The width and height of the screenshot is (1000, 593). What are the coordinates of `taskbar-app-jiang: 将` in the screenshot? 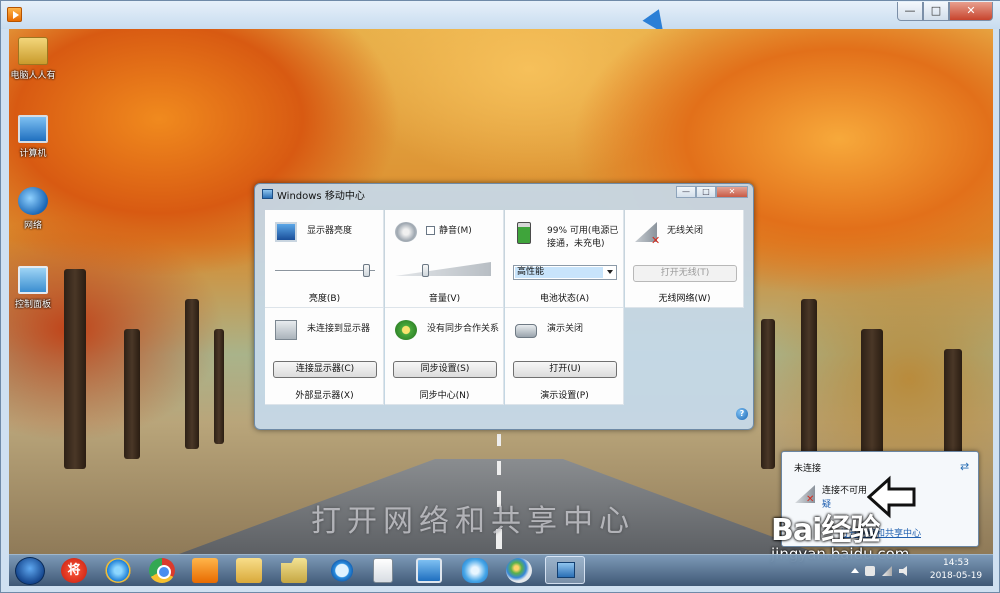 It's located at (74, 570).